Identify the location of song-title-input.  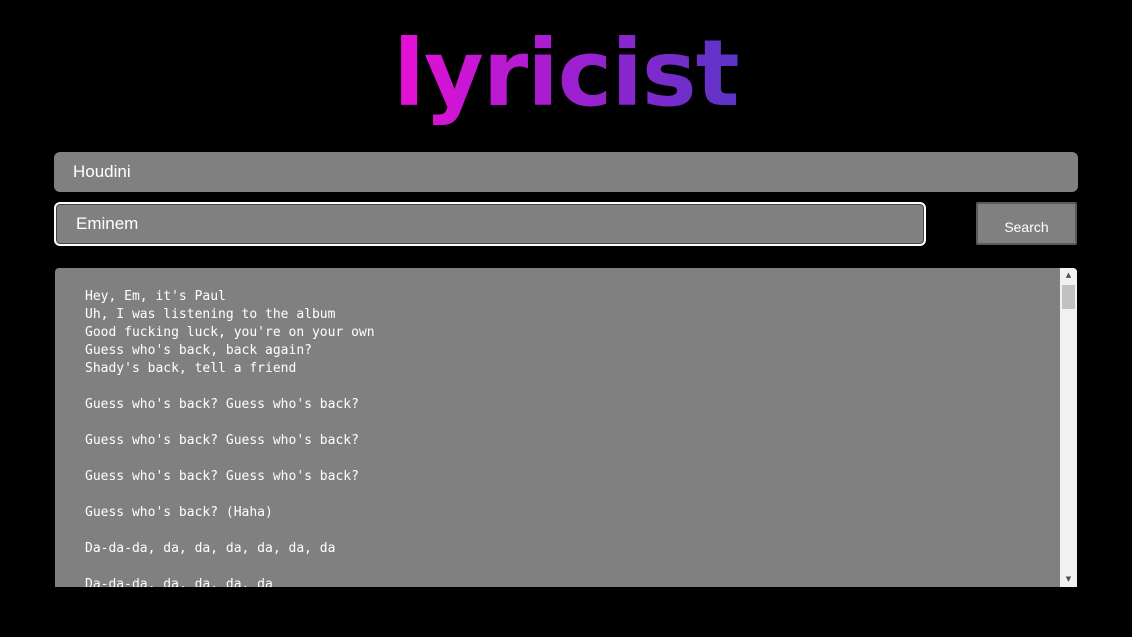
(566, 172).